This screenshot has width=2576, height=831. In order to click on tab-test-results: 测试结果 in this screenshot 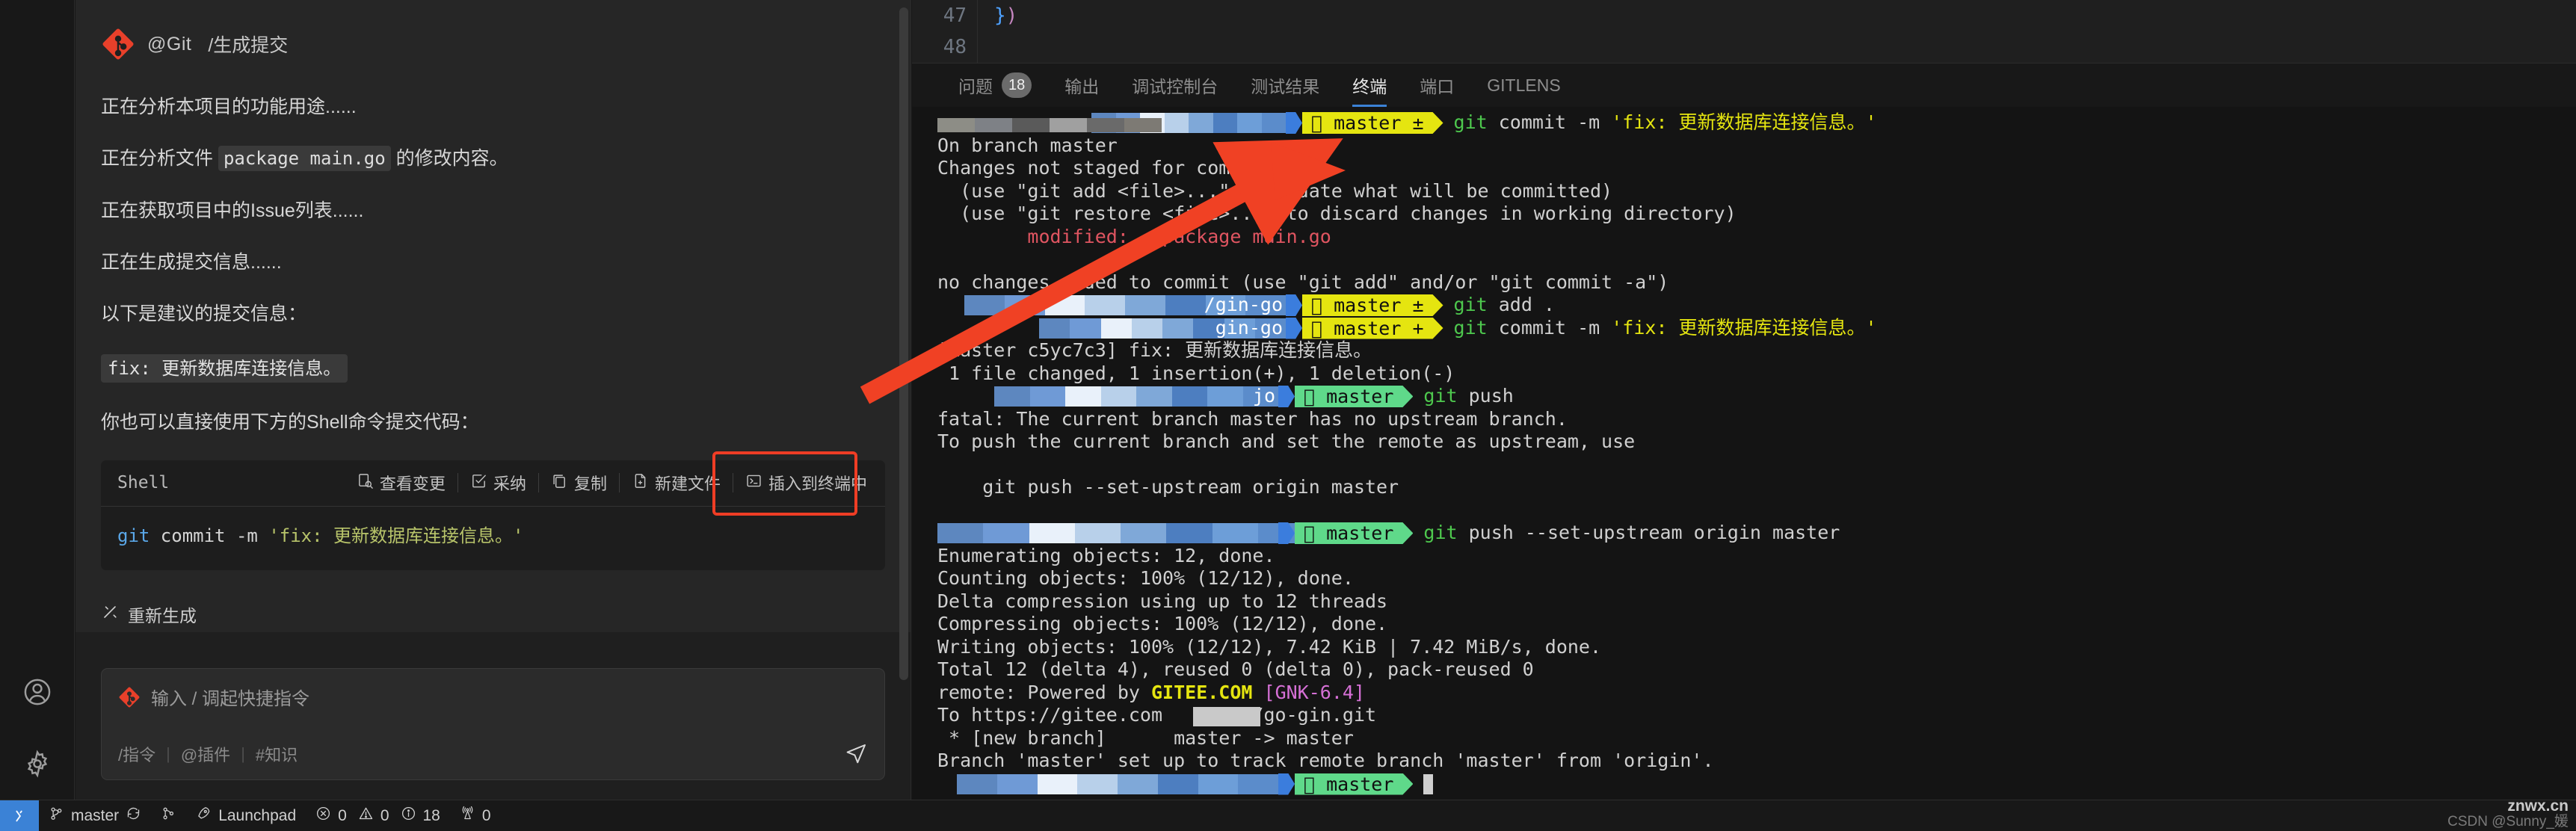, I will do `click(1285, 85)`.